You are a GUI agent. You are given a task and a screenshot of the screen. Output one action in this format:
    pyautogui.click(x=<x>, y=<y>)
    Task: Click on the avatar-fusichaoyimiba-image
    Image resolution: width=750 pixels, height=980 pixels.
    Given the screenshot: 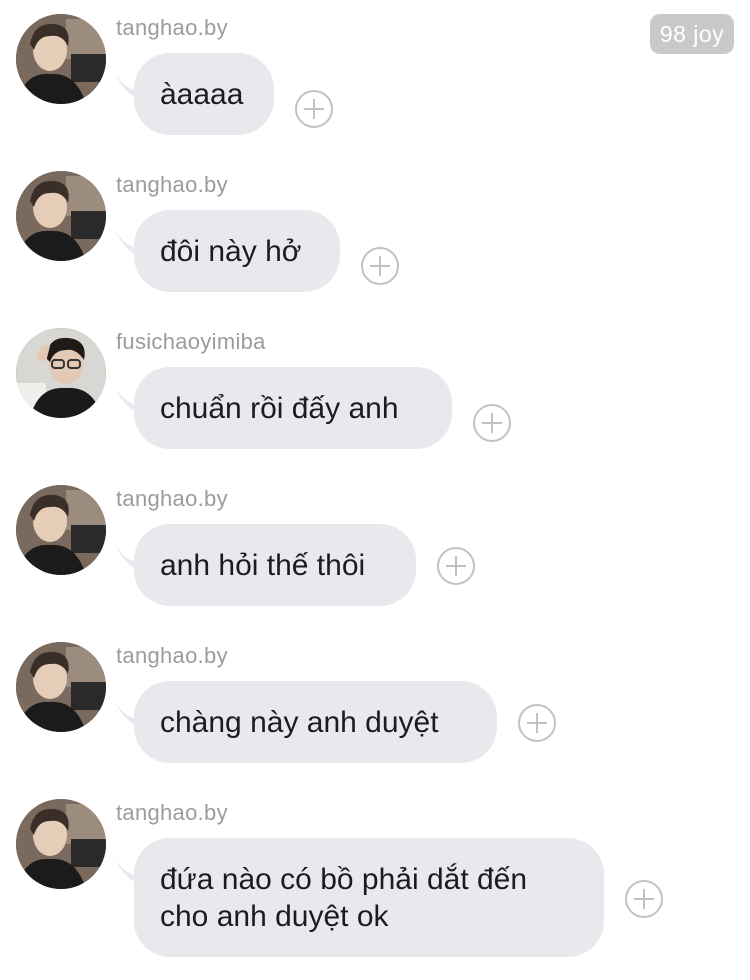 What is the action you would take?
    pyautogui.click(x=61, y=373)
    